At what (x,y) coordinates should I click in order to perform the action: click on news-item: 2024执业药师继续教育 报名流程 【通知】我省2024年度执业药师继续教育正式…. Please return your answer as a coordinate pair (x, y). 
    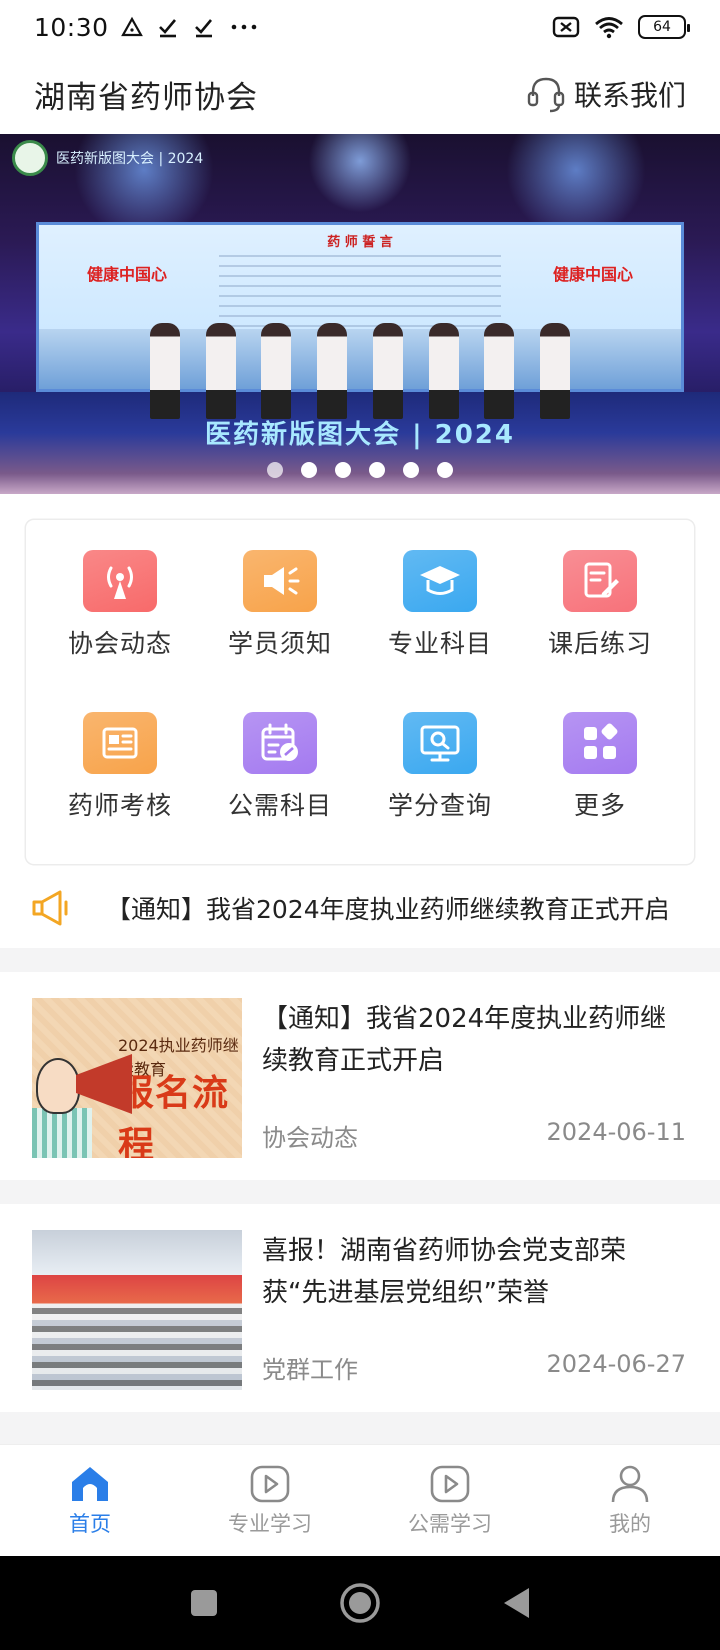
    Looking at the image, I should click on (360, 1076).